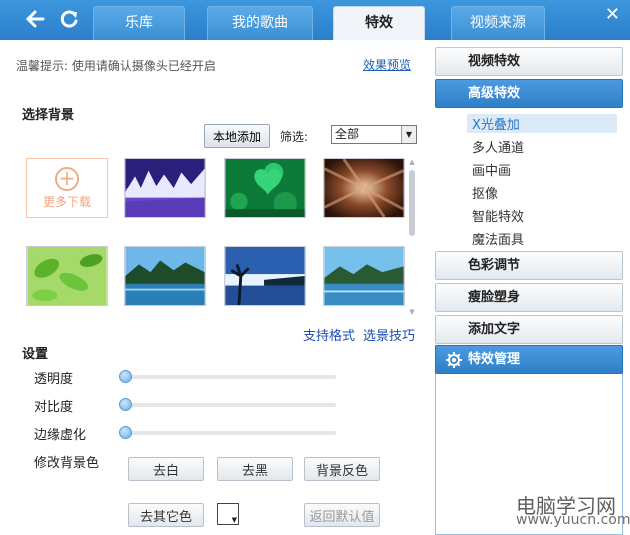 This screenshot has width=630, height=535. Describe the element at coordinates (227, 376) in the screenshot. I see `opacity-slider` at that location.